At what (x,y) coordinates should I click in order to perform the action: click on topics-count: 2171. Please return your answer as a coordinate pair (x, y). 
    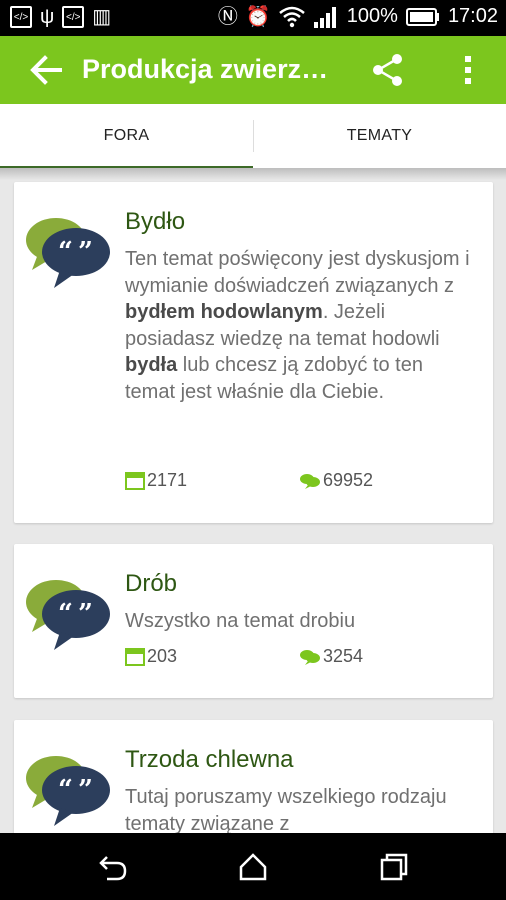
    Looking at the image, I should click on (156, 480).